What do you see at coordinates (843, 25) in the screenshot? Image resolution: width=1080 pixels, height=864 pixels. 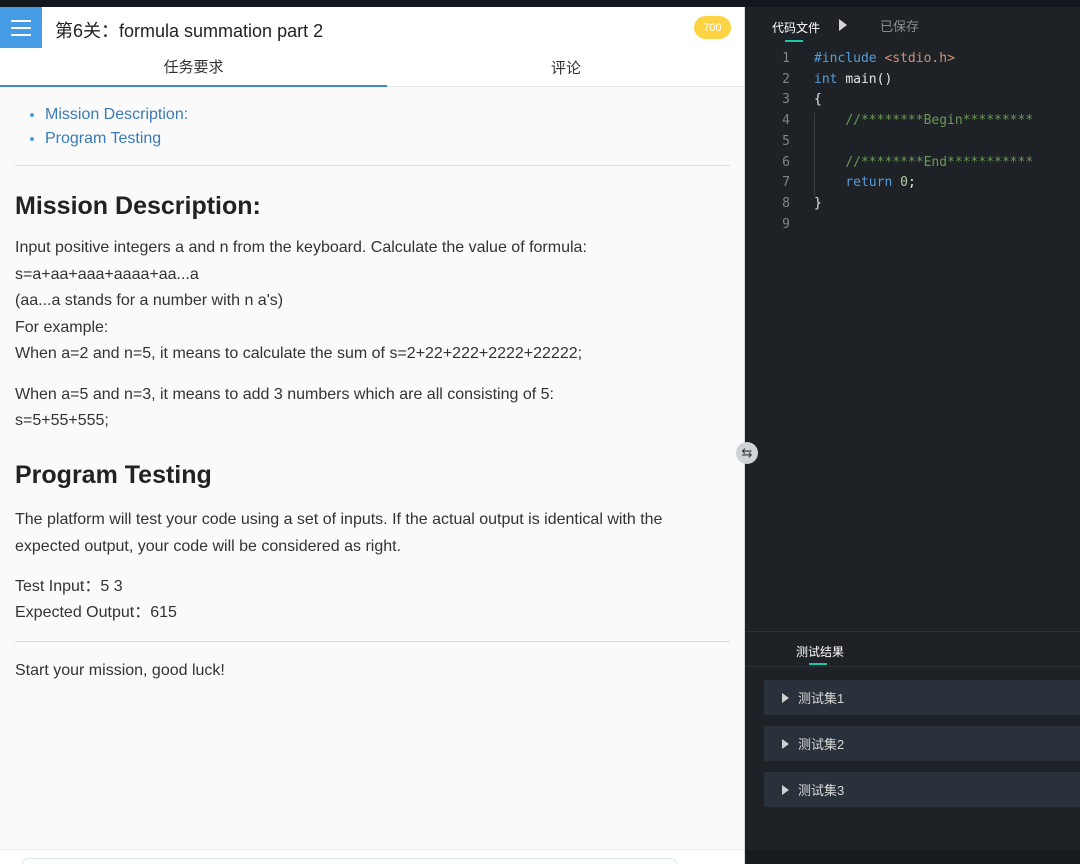 I see `play-icon` at bounding box center [843, 25].